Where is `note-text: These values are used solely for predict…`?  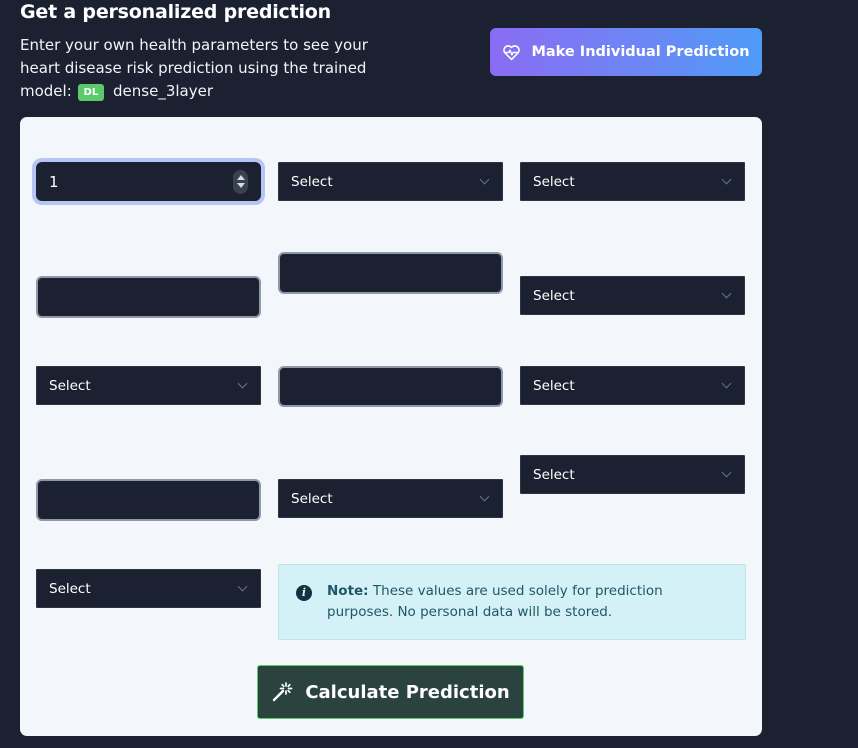
note-text: These values are used solely for predict… is located at coordinates (495, 601).